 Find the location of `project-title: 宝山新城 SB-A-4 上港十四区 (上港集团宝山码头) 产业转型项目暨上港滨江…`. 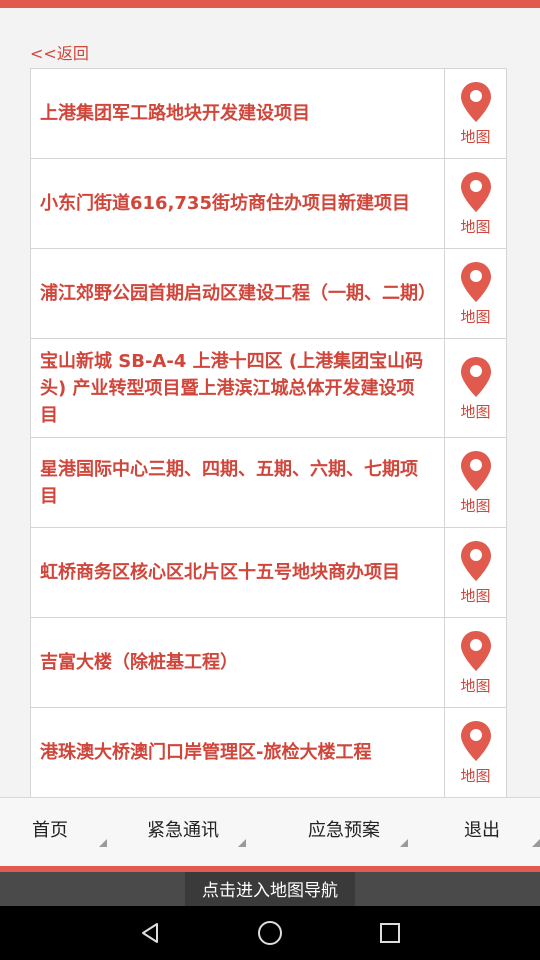

project-title: 宝山新城 SB-A-4 上港十四区 (上港集团宝山码头) 产业转型项目暨上港滨江… is located at coordinates (237, 388).